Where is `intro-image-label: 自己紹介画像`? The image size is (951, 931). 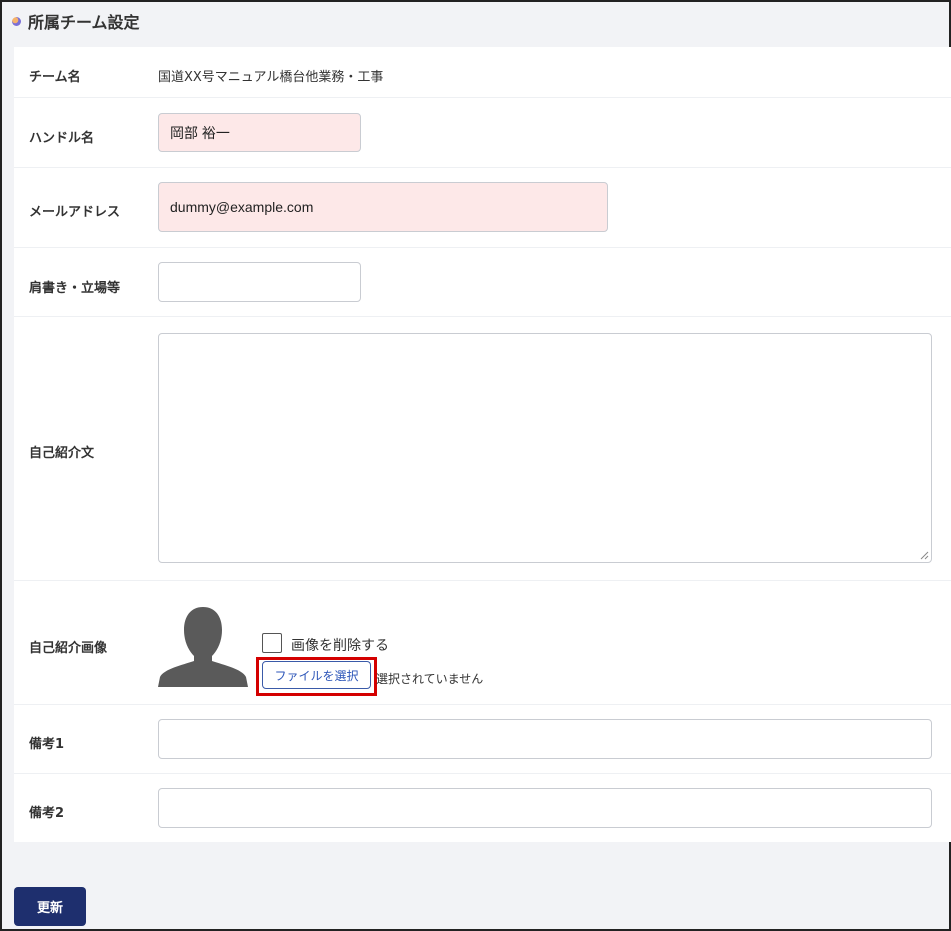
intro-image-label: 自己紹介画像 is located at coordinates (68, 648).